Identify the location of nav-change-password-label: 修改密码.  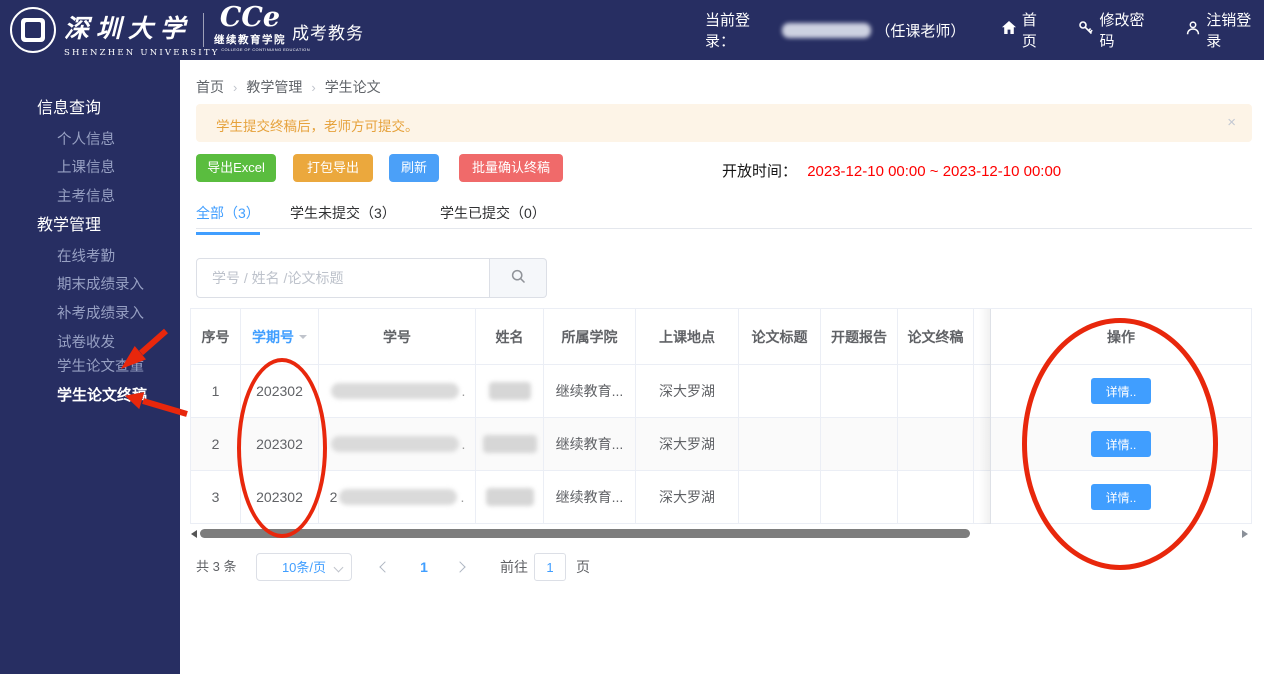
(1122, 31).